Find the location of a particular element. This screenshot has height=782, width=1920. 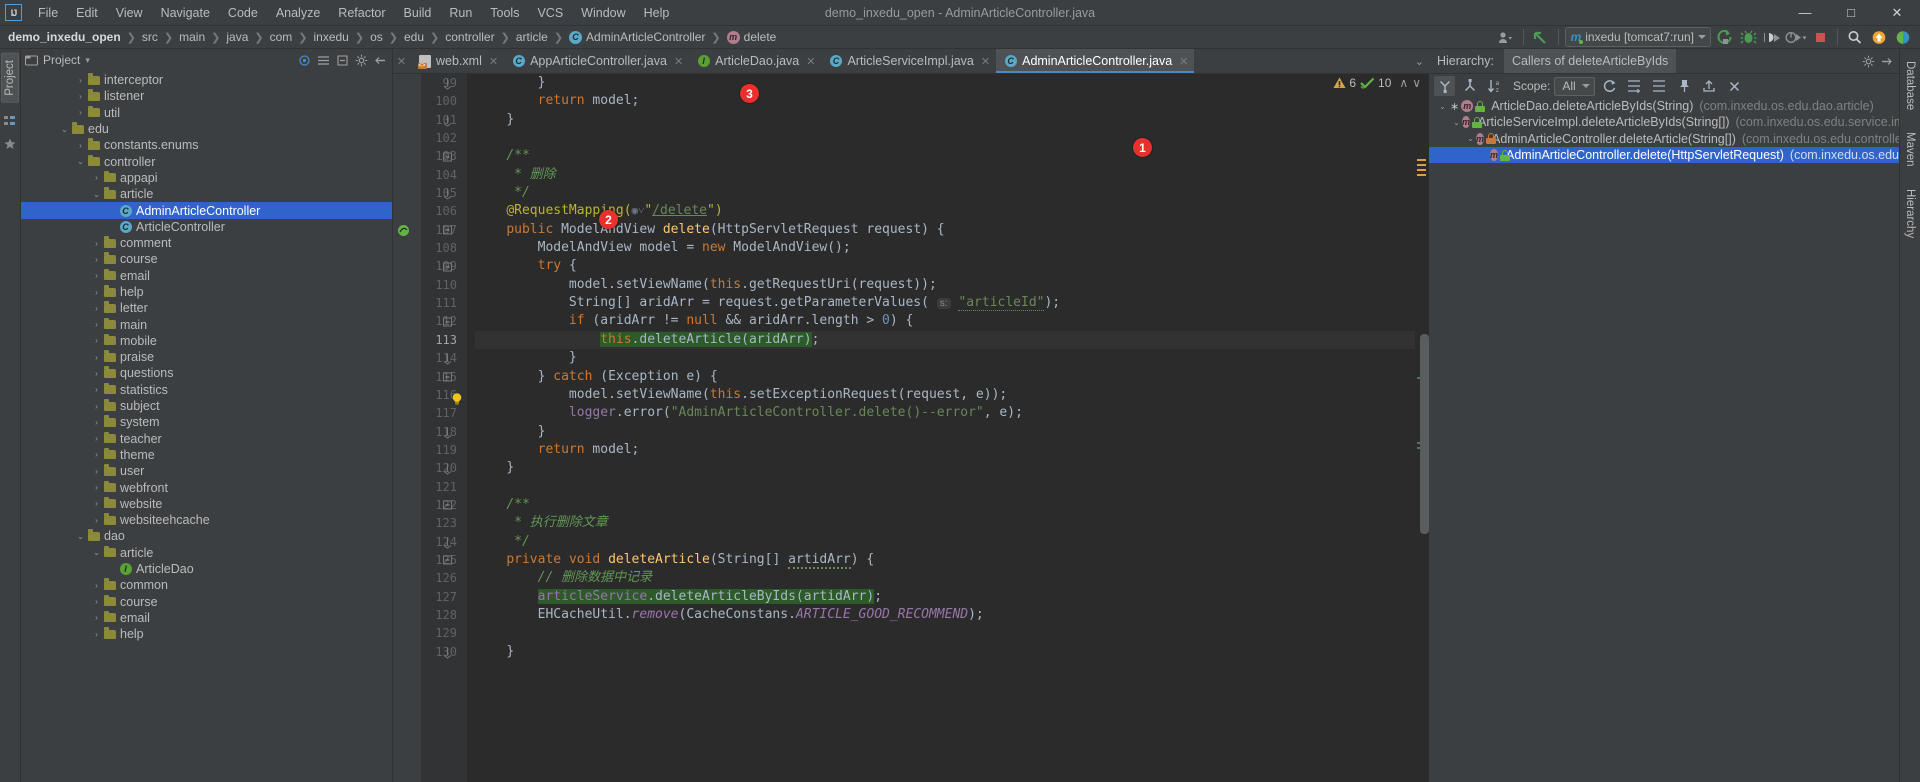

project-tree-row: › webfront is located at coordinates (206, 487).